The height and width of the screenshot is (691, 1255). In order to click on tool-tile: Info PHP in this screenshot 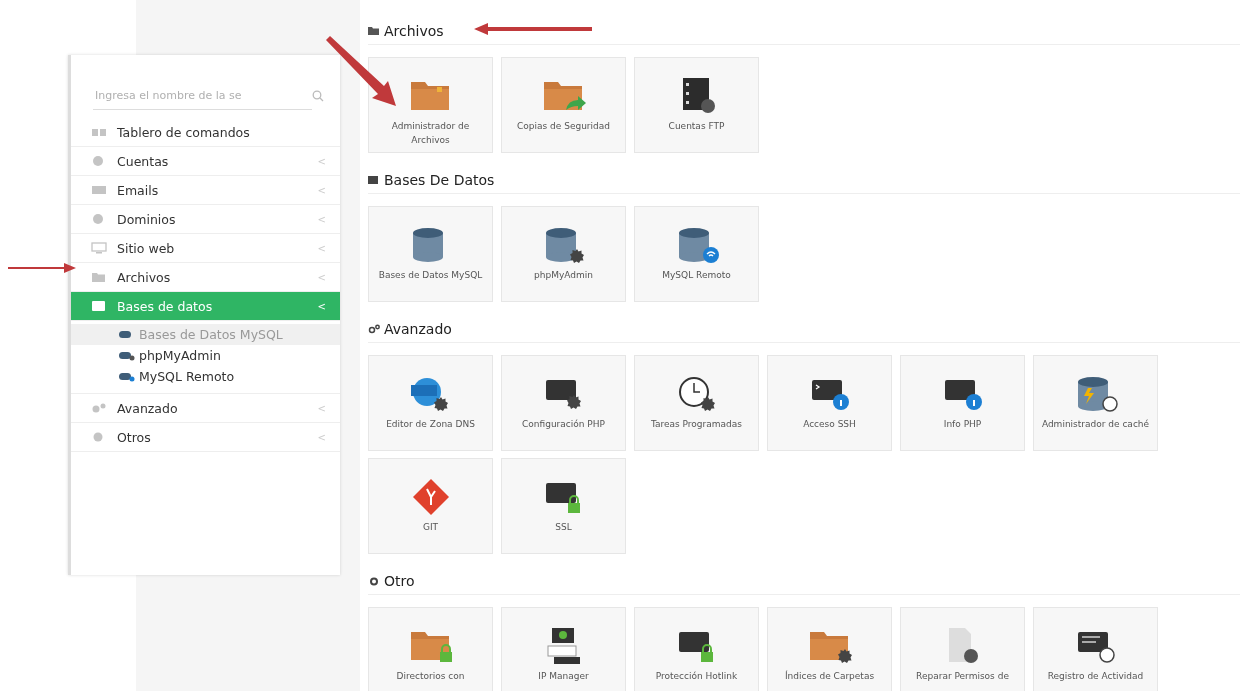, I will do `click(962, 403)`.